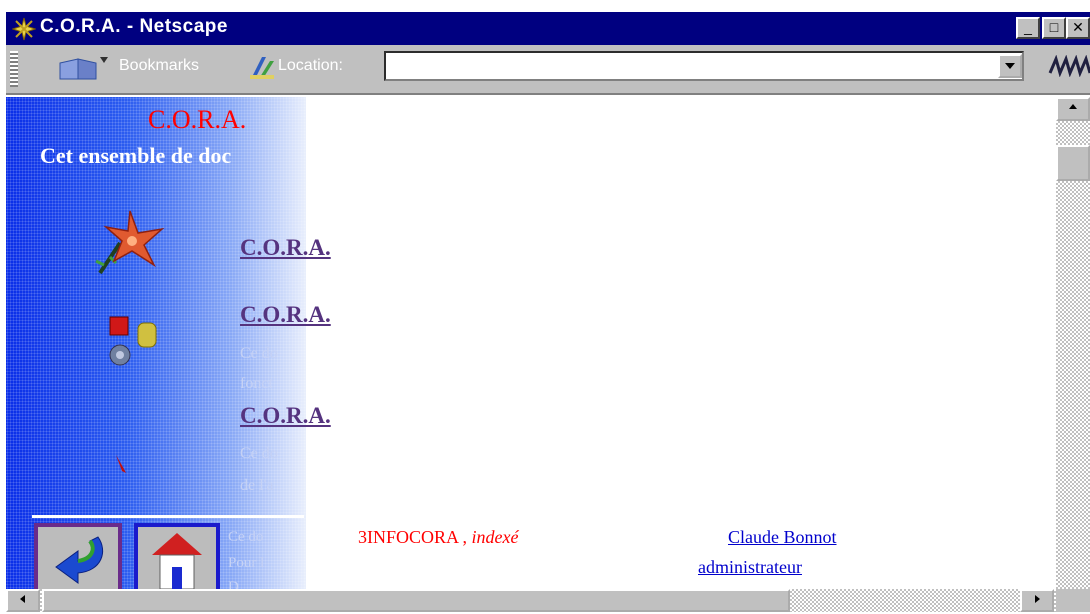 This screenshot has width=1090, height=614. Describe the element at coordinates (1073, 163) in the screenshot. I see `vertical-scroll-thumb` at that location.